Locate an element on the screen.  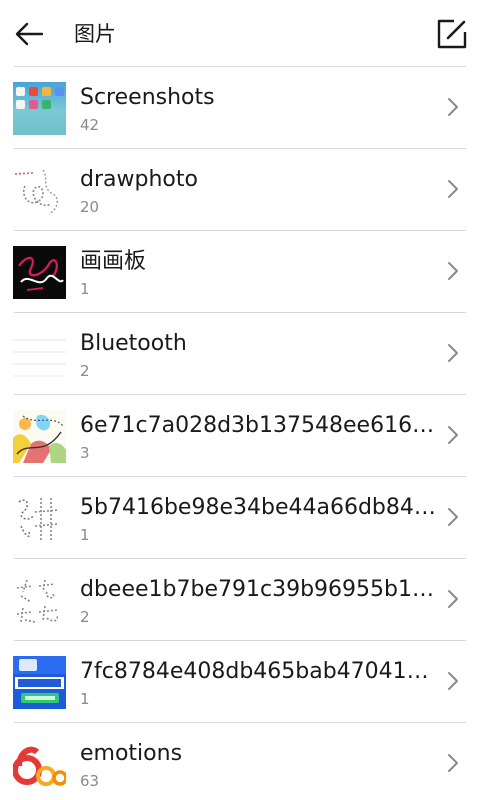
edit-button is located at coordinates (452, 34).